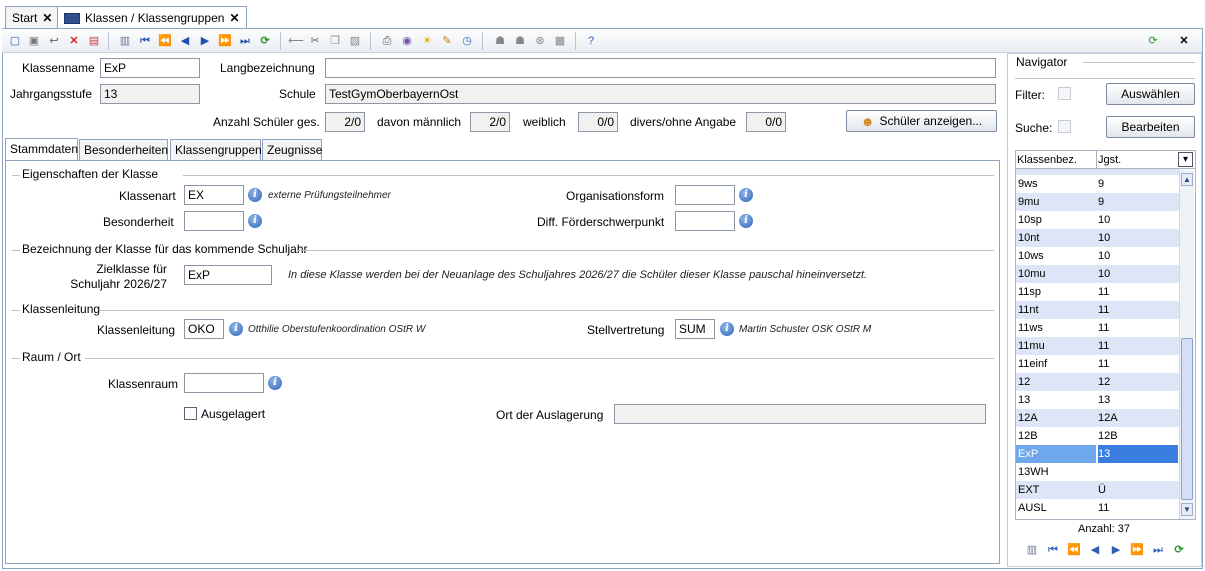 The image size is (1205, 571). I want to click on column-header-jgst: Jgst., so click(1109, 160).